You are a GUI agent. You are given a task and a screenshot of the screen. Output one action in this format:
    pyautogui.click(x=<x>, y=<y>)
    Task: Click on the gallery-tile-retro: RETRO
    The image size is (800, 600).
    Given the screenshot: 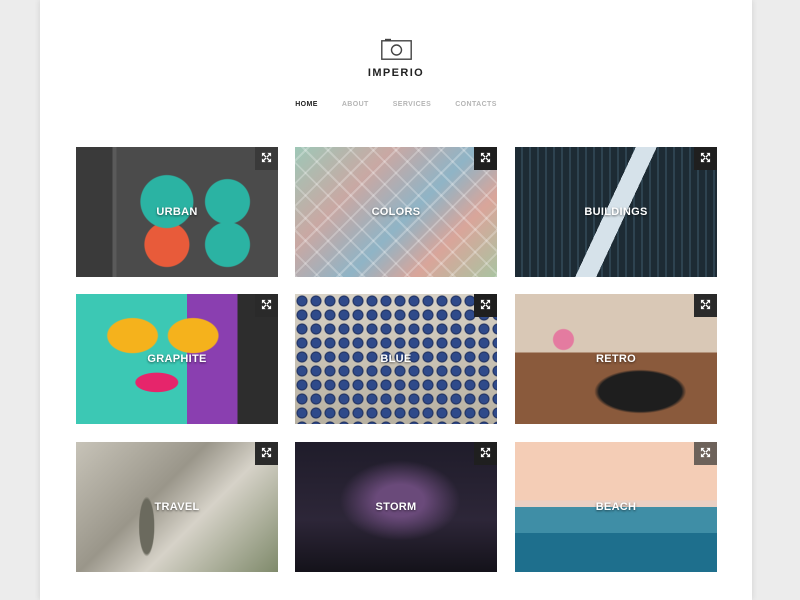 What is the action you would take?
    pyautogui.click(x=616, y=359)
    